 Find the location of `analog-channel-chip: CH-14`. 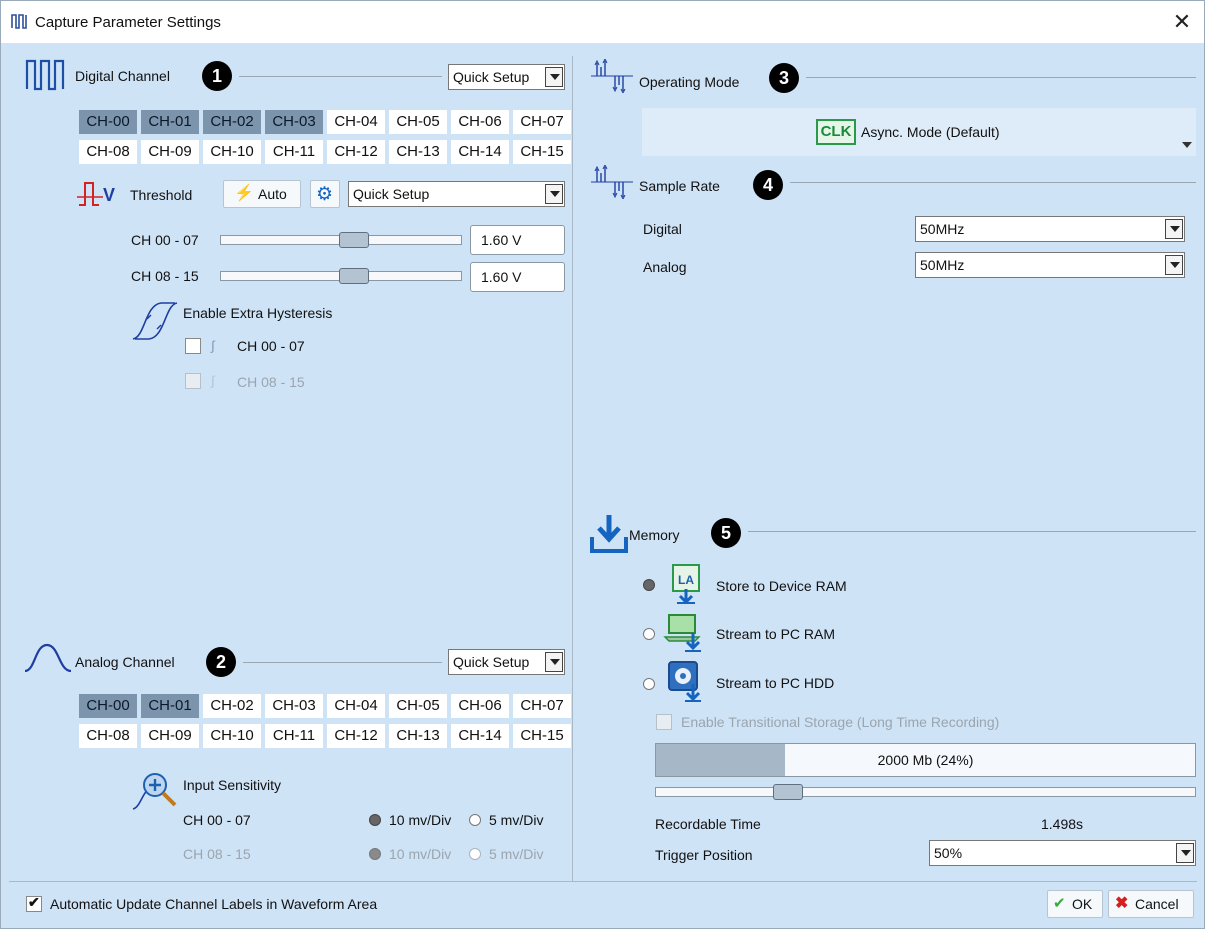

analog-channel-chip: CH-14 is located at coordinates (480, 736).